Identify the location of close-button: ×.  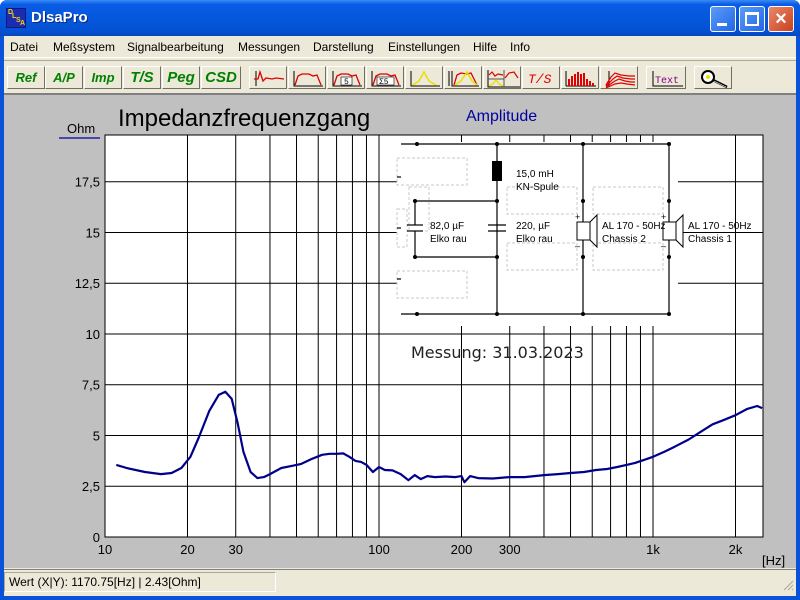
(781, 19).